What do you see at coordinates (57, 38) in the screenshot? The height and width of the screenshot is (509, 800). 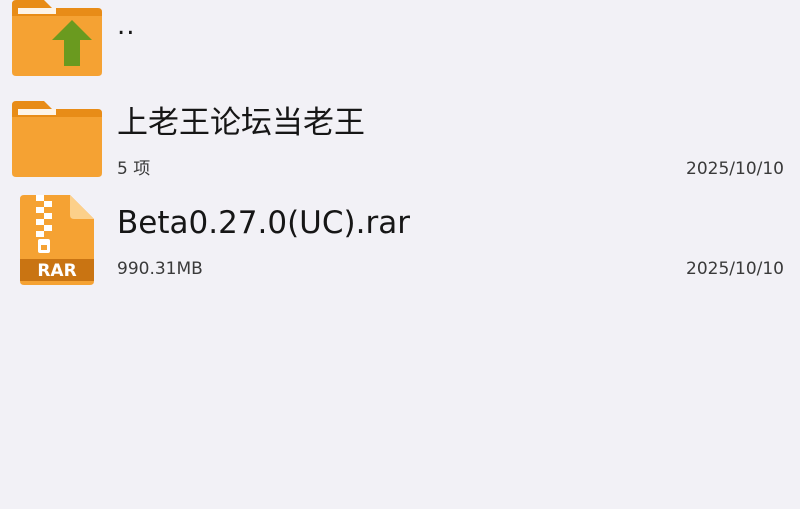 I see `folder-up-icon` at bounding box center [57, 38].